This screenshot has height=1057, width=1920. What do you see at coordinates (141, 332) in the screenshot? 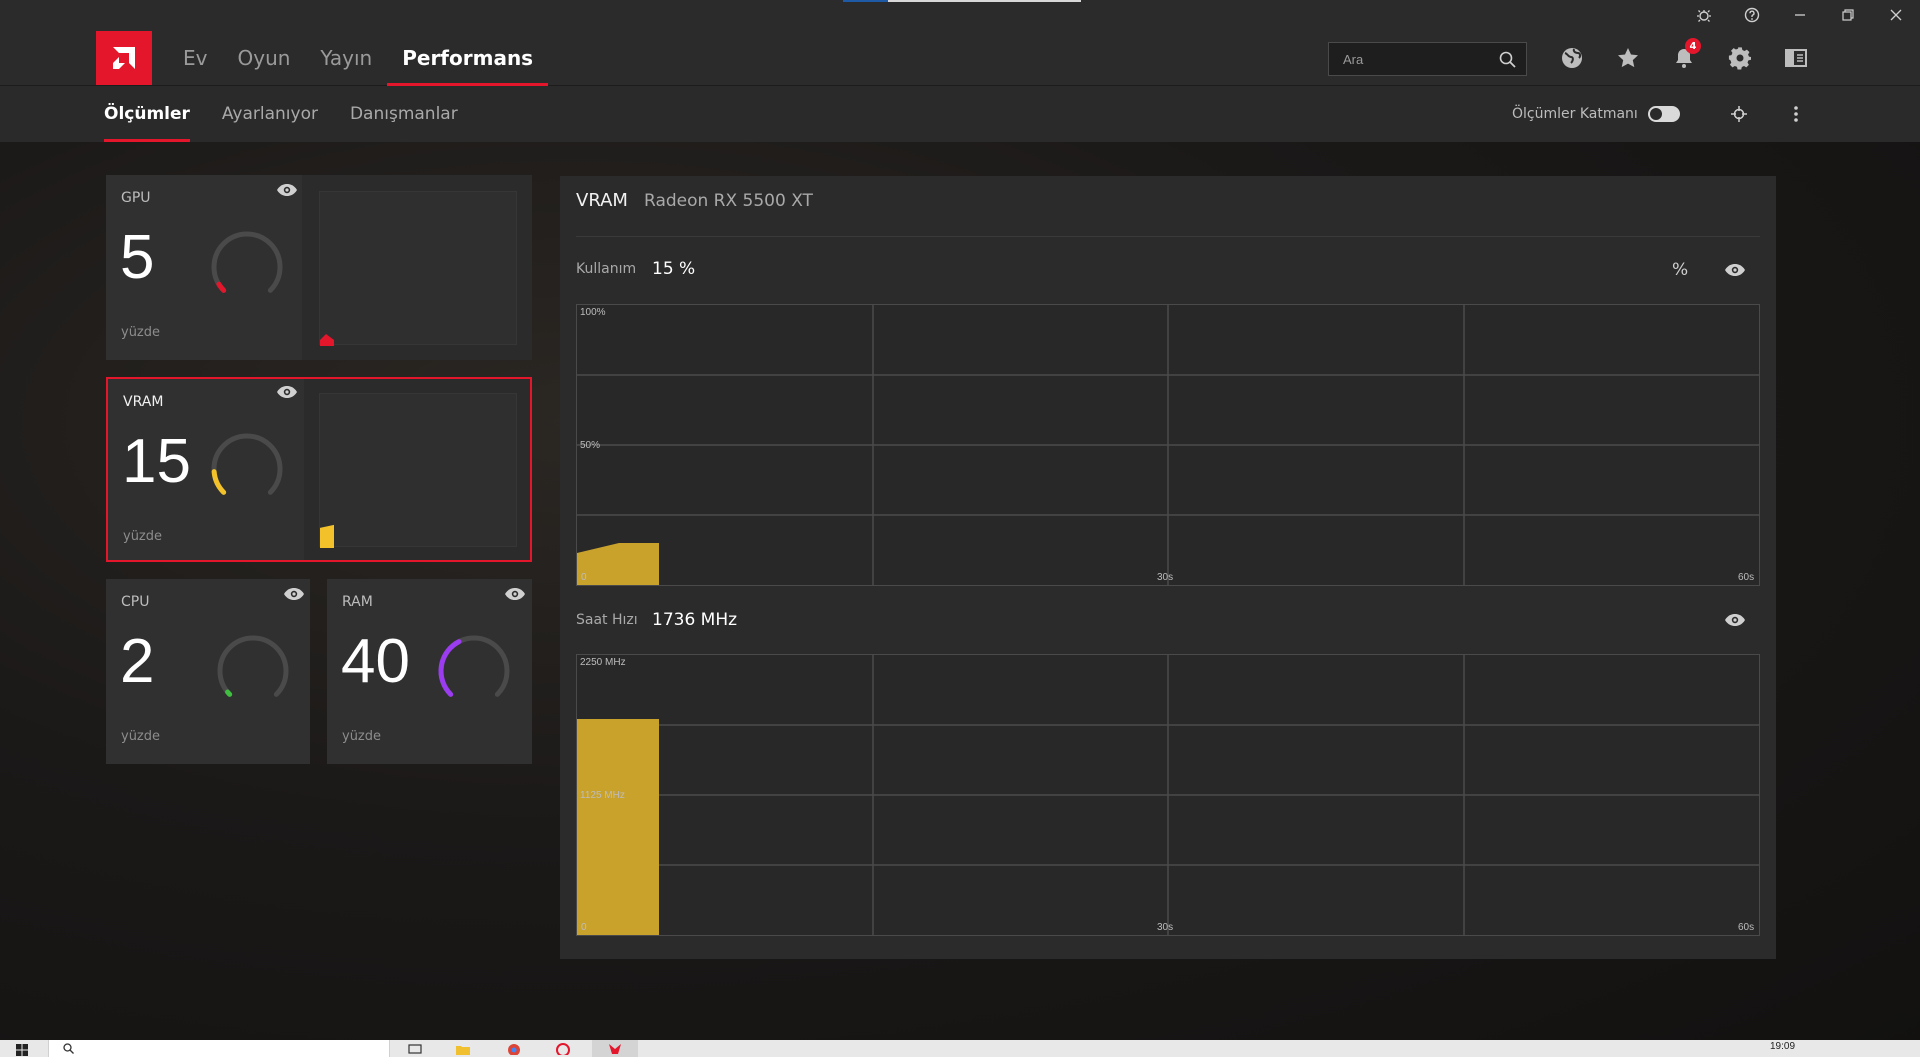
I see `gpu-unit: yüzde` at bounding box center [141, 332].